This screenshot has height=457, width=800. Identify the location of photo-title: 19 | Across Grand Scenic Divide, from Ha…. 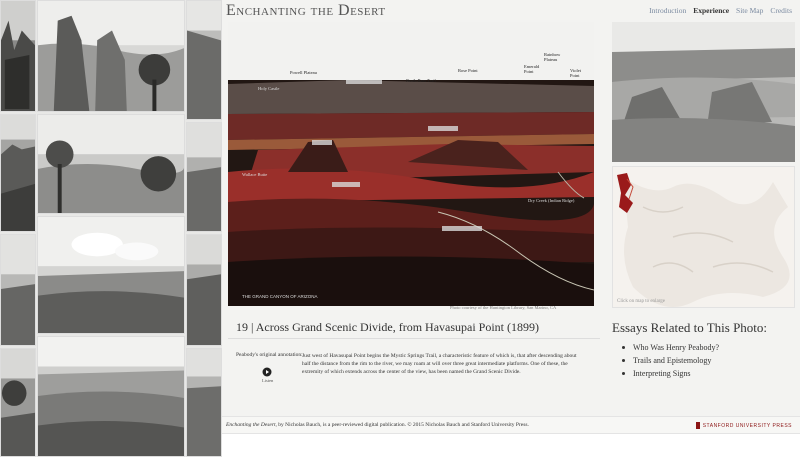
(388, 327).